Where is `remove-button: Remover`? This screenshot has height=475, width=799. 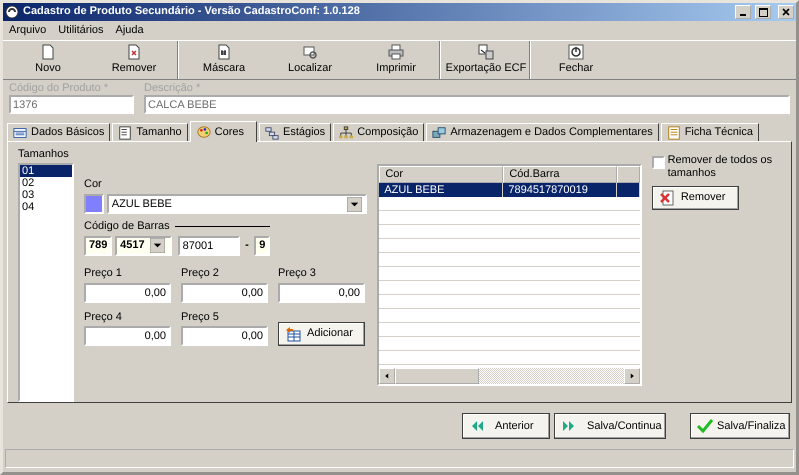 remove-button: Remover is located at coordinates (695, 198).